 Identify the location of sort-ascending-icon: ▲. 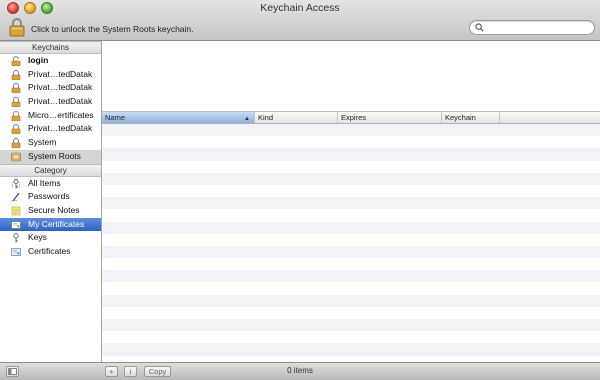
(247, 119).